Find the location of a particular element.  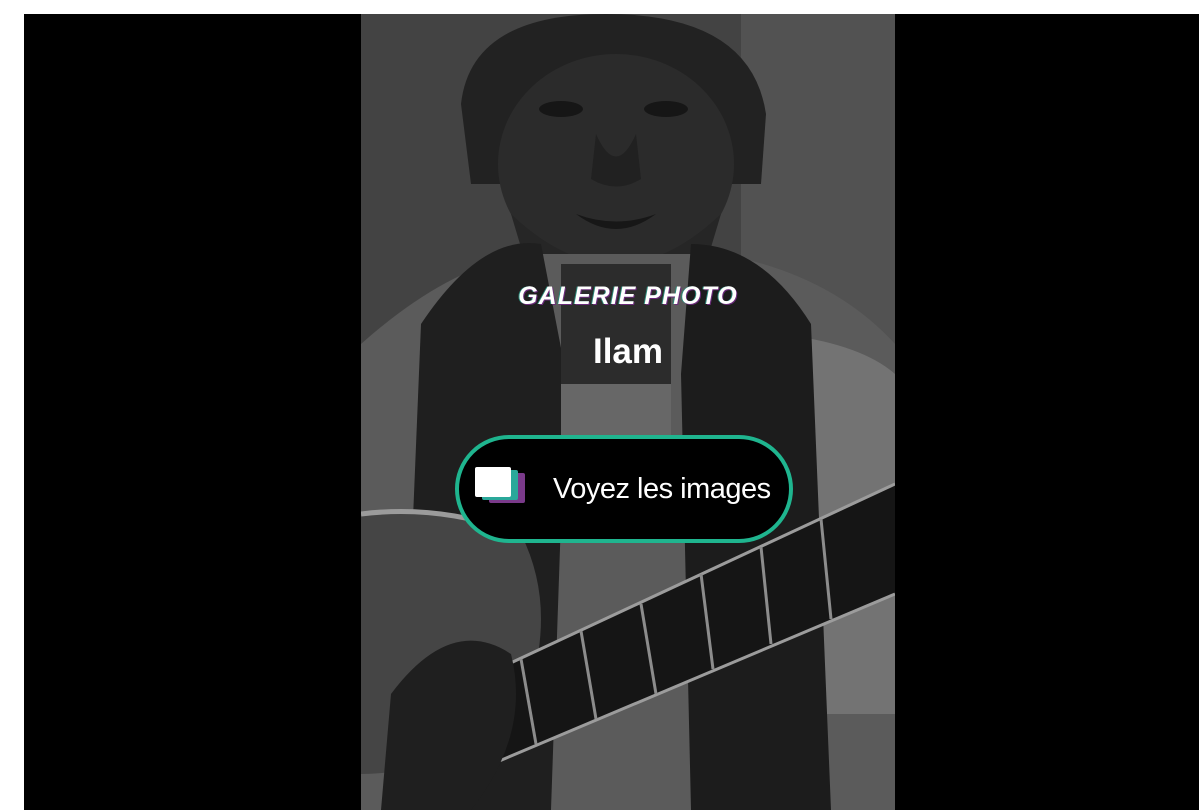

gallery-kicker: GALERIE PHOTO is located at coordinates (628, 296).